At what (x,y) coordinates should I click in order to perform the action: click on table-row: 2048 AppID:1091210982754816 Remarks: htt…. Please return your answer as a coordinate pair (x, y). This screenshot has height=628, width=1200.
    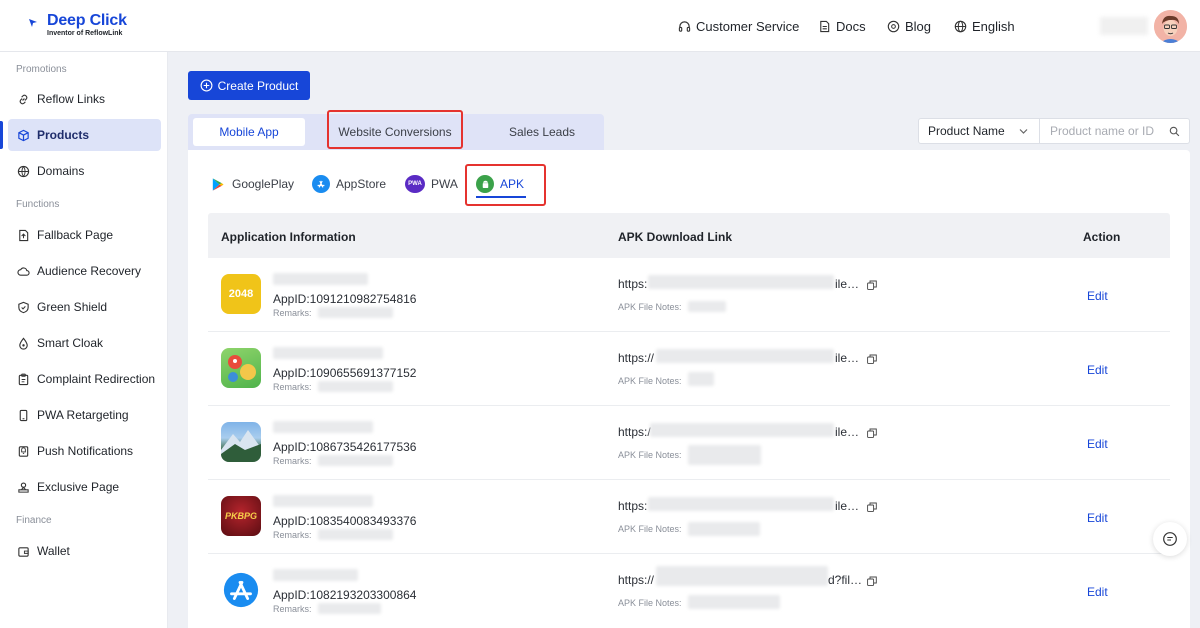
    Looking at the image, I should click on (689, 295).